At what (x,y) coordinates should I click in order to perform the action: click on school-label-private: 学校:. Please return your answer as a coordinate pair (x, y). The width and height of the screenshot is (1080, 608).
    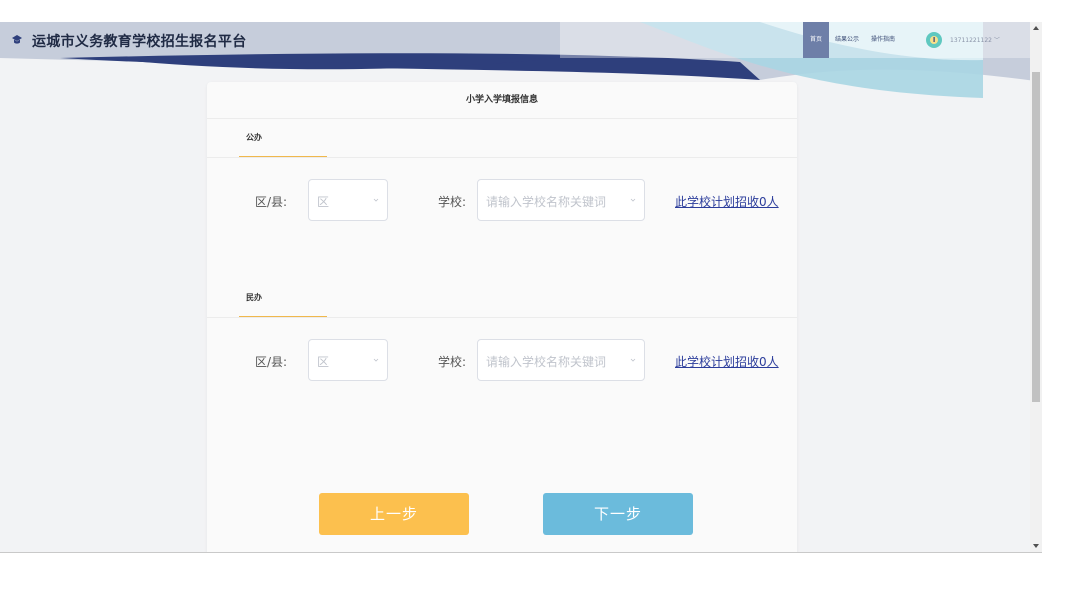
    Looking at the image, I should click on (452, 362).